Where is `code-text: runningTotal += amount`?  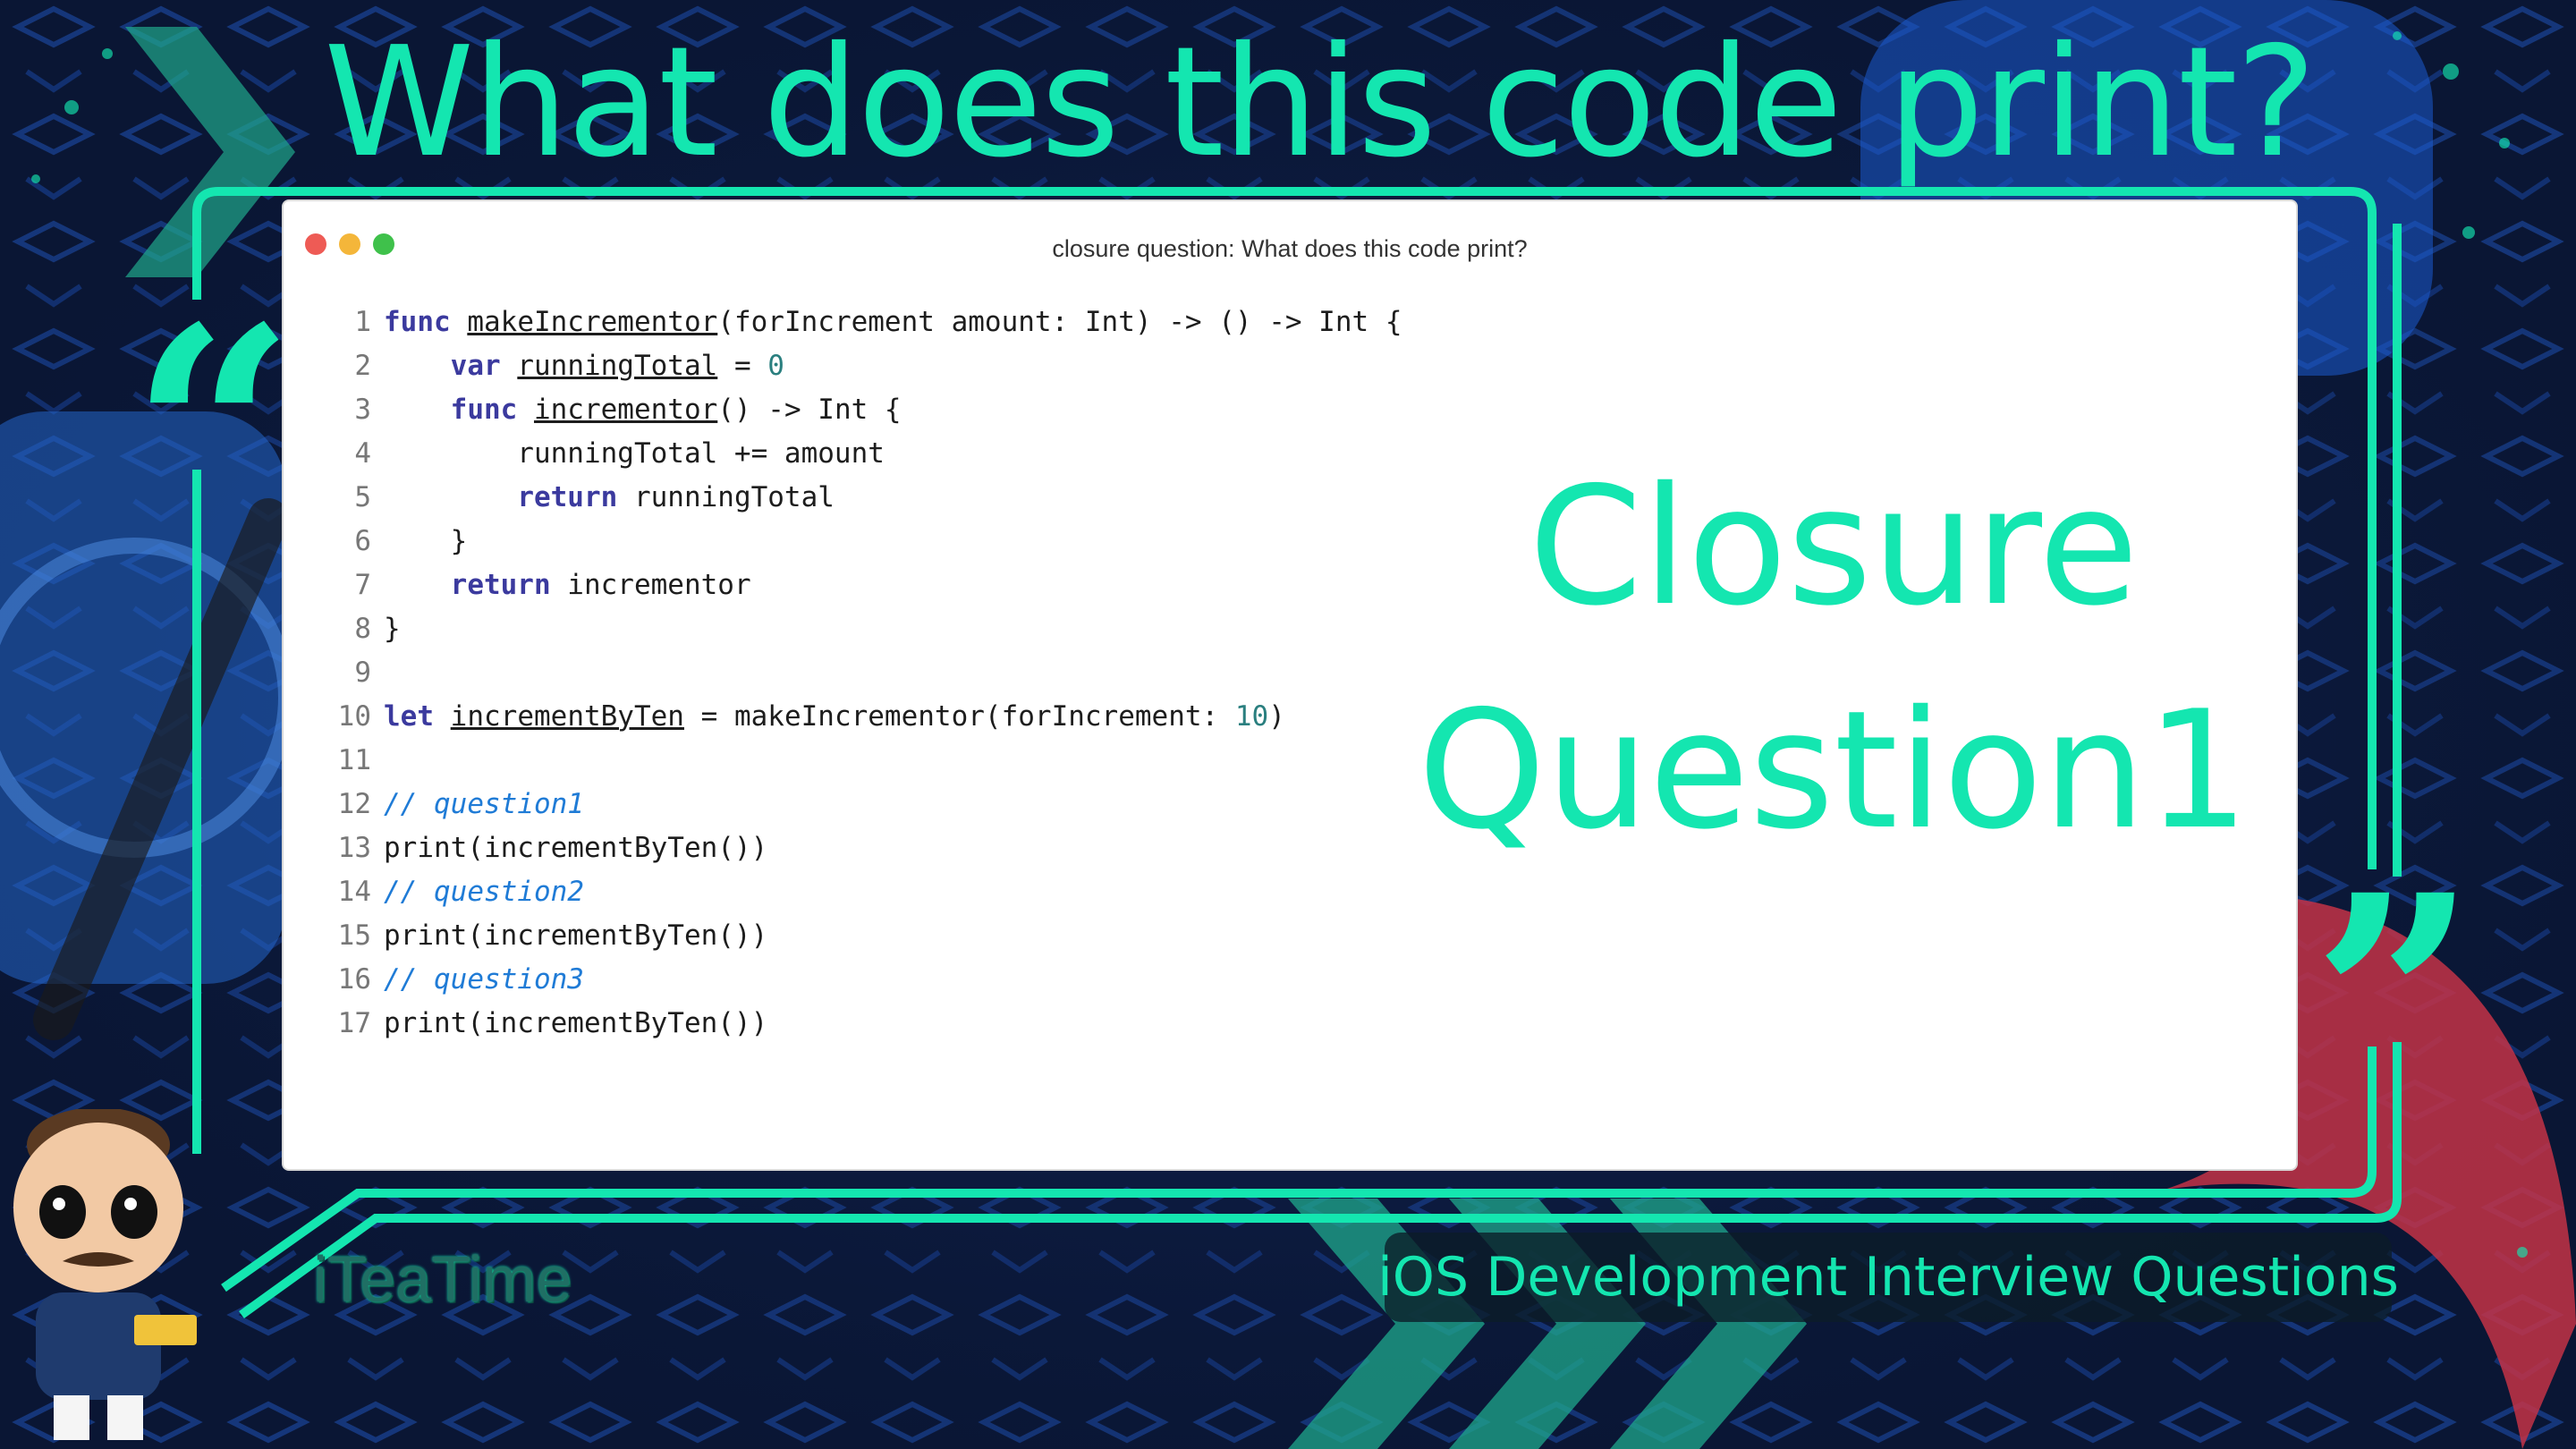 code-text: runningTotal += amount is located at coordinates (634, 453).